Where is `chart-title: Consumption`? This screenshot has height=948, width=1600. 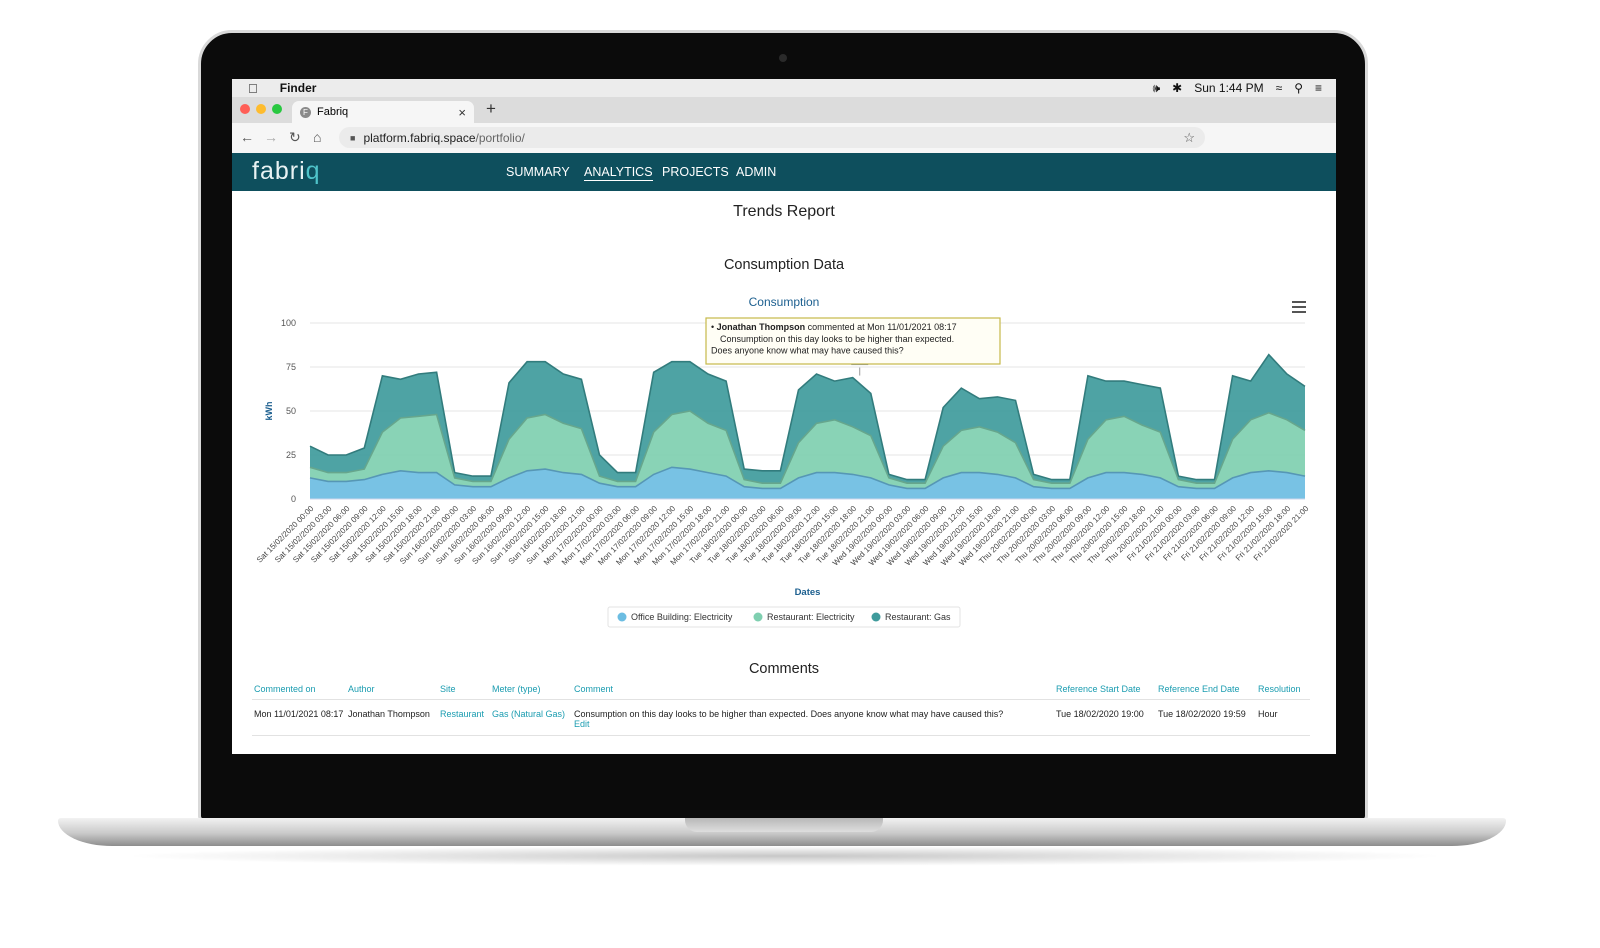 chart-title: Consumption is located at coordinates (784, 302).